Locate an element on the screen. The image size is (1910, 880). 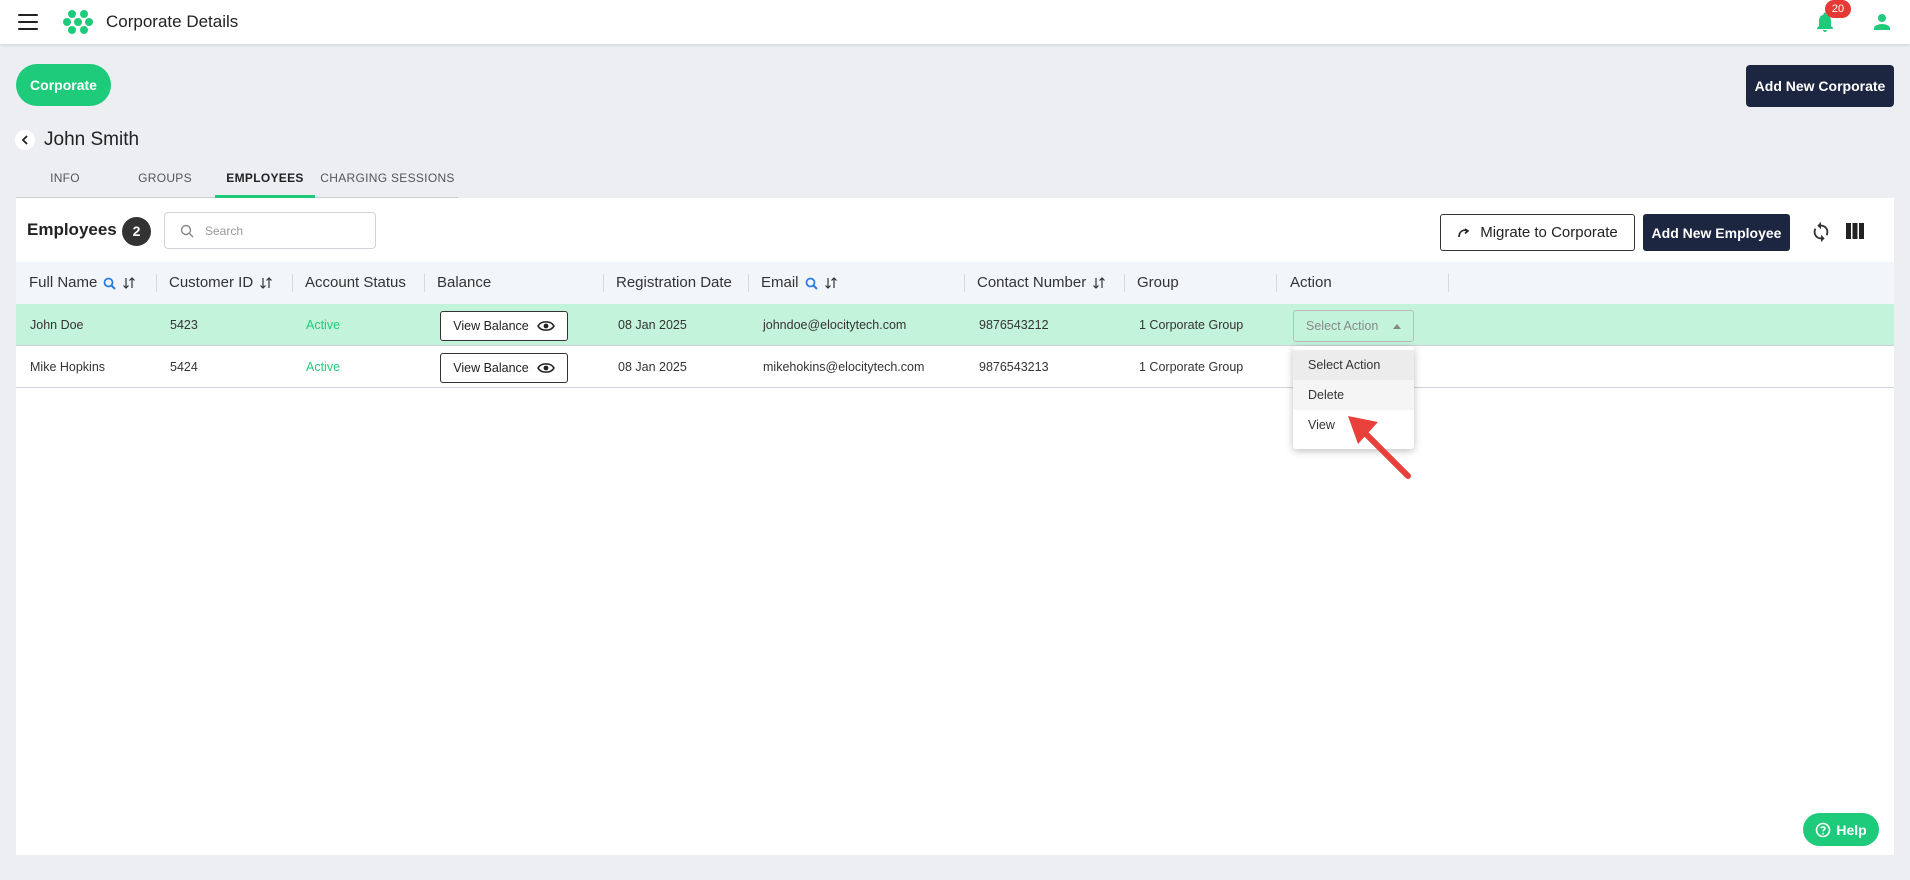
cell-contact-number: 9876543213 is located at coordinates (1014, 367).